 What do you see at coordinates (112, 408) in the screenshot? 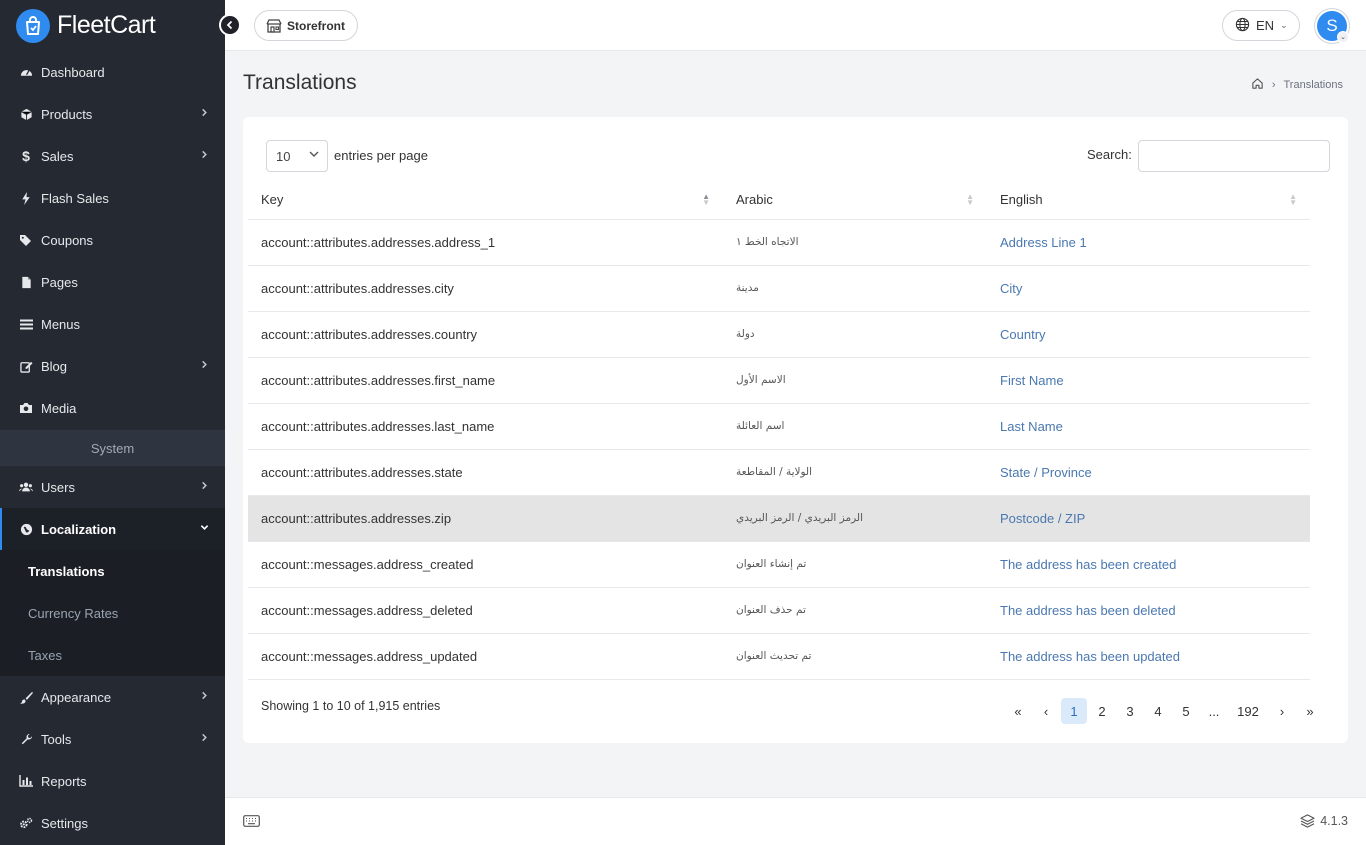
I see `sidebar-item-media: Media` at bounding box center [112, 408].